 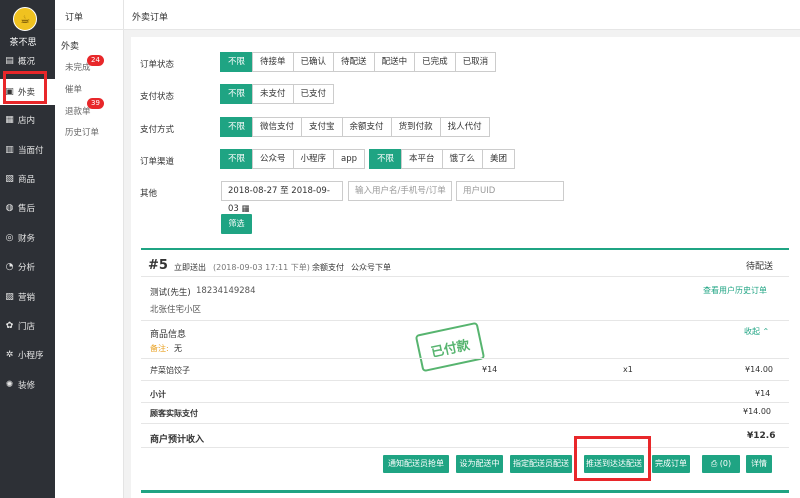 What do you see at coordinates (671, 464) in the screenshot?
I see `complete-order-button: 完成订单` at bounding box center [671, 464].